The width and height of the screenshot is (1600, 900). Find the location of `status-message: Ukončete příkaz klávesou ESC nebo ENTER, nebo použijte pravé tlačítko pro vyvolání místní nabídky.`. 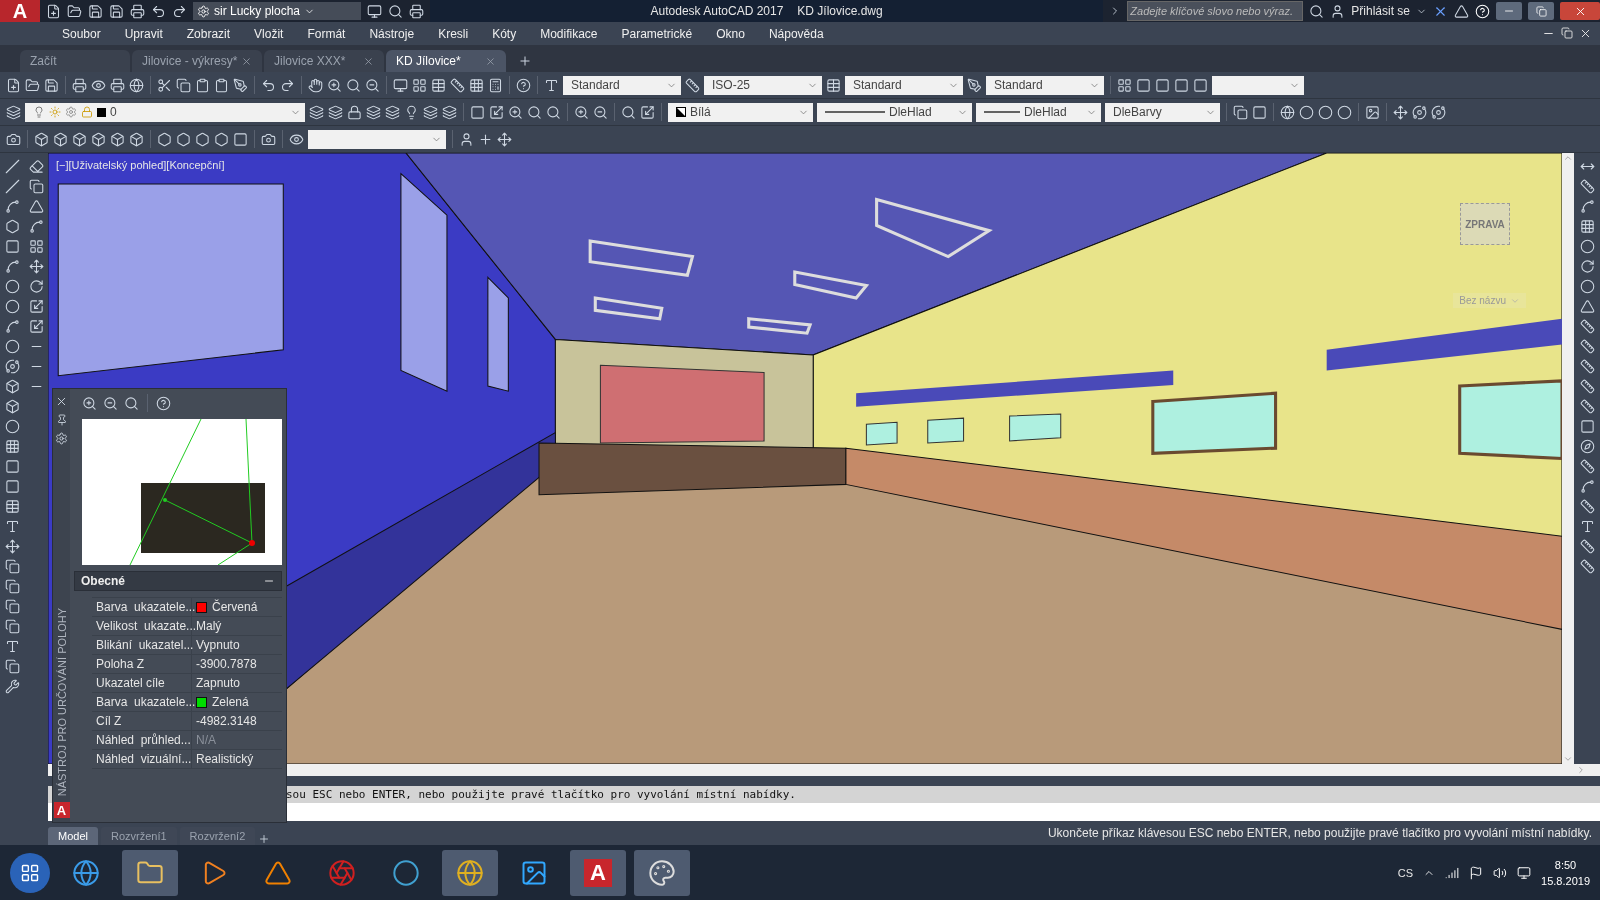

status-message: Ukončete příkaz klávesou ESC nebo ENTER, nebo použijte pravé tlačítko pro vyvolání místní nabídky. is located at coordinates (1319, 833).